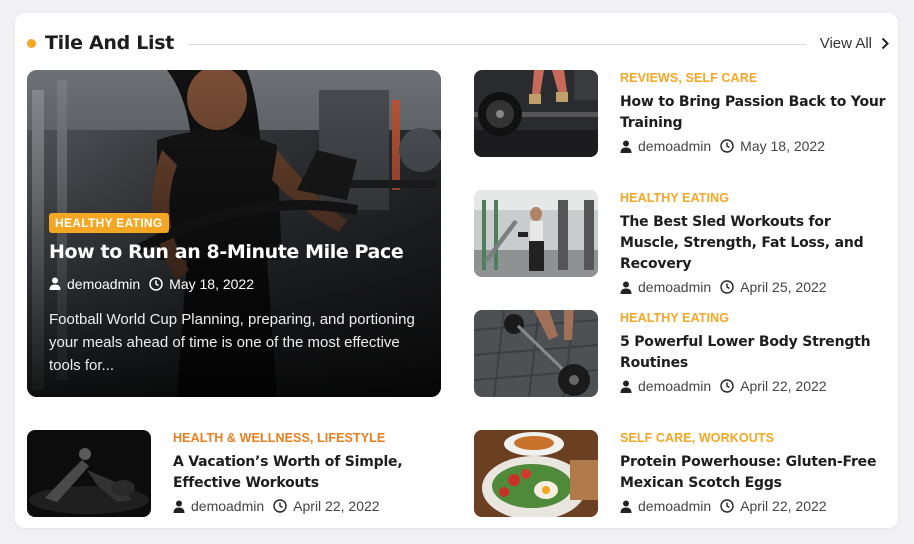 The image size is (914, 544). Describe the element at coordinates (782, 146) in the screenshot. I see `post-date: May 18, 2022` at that location.